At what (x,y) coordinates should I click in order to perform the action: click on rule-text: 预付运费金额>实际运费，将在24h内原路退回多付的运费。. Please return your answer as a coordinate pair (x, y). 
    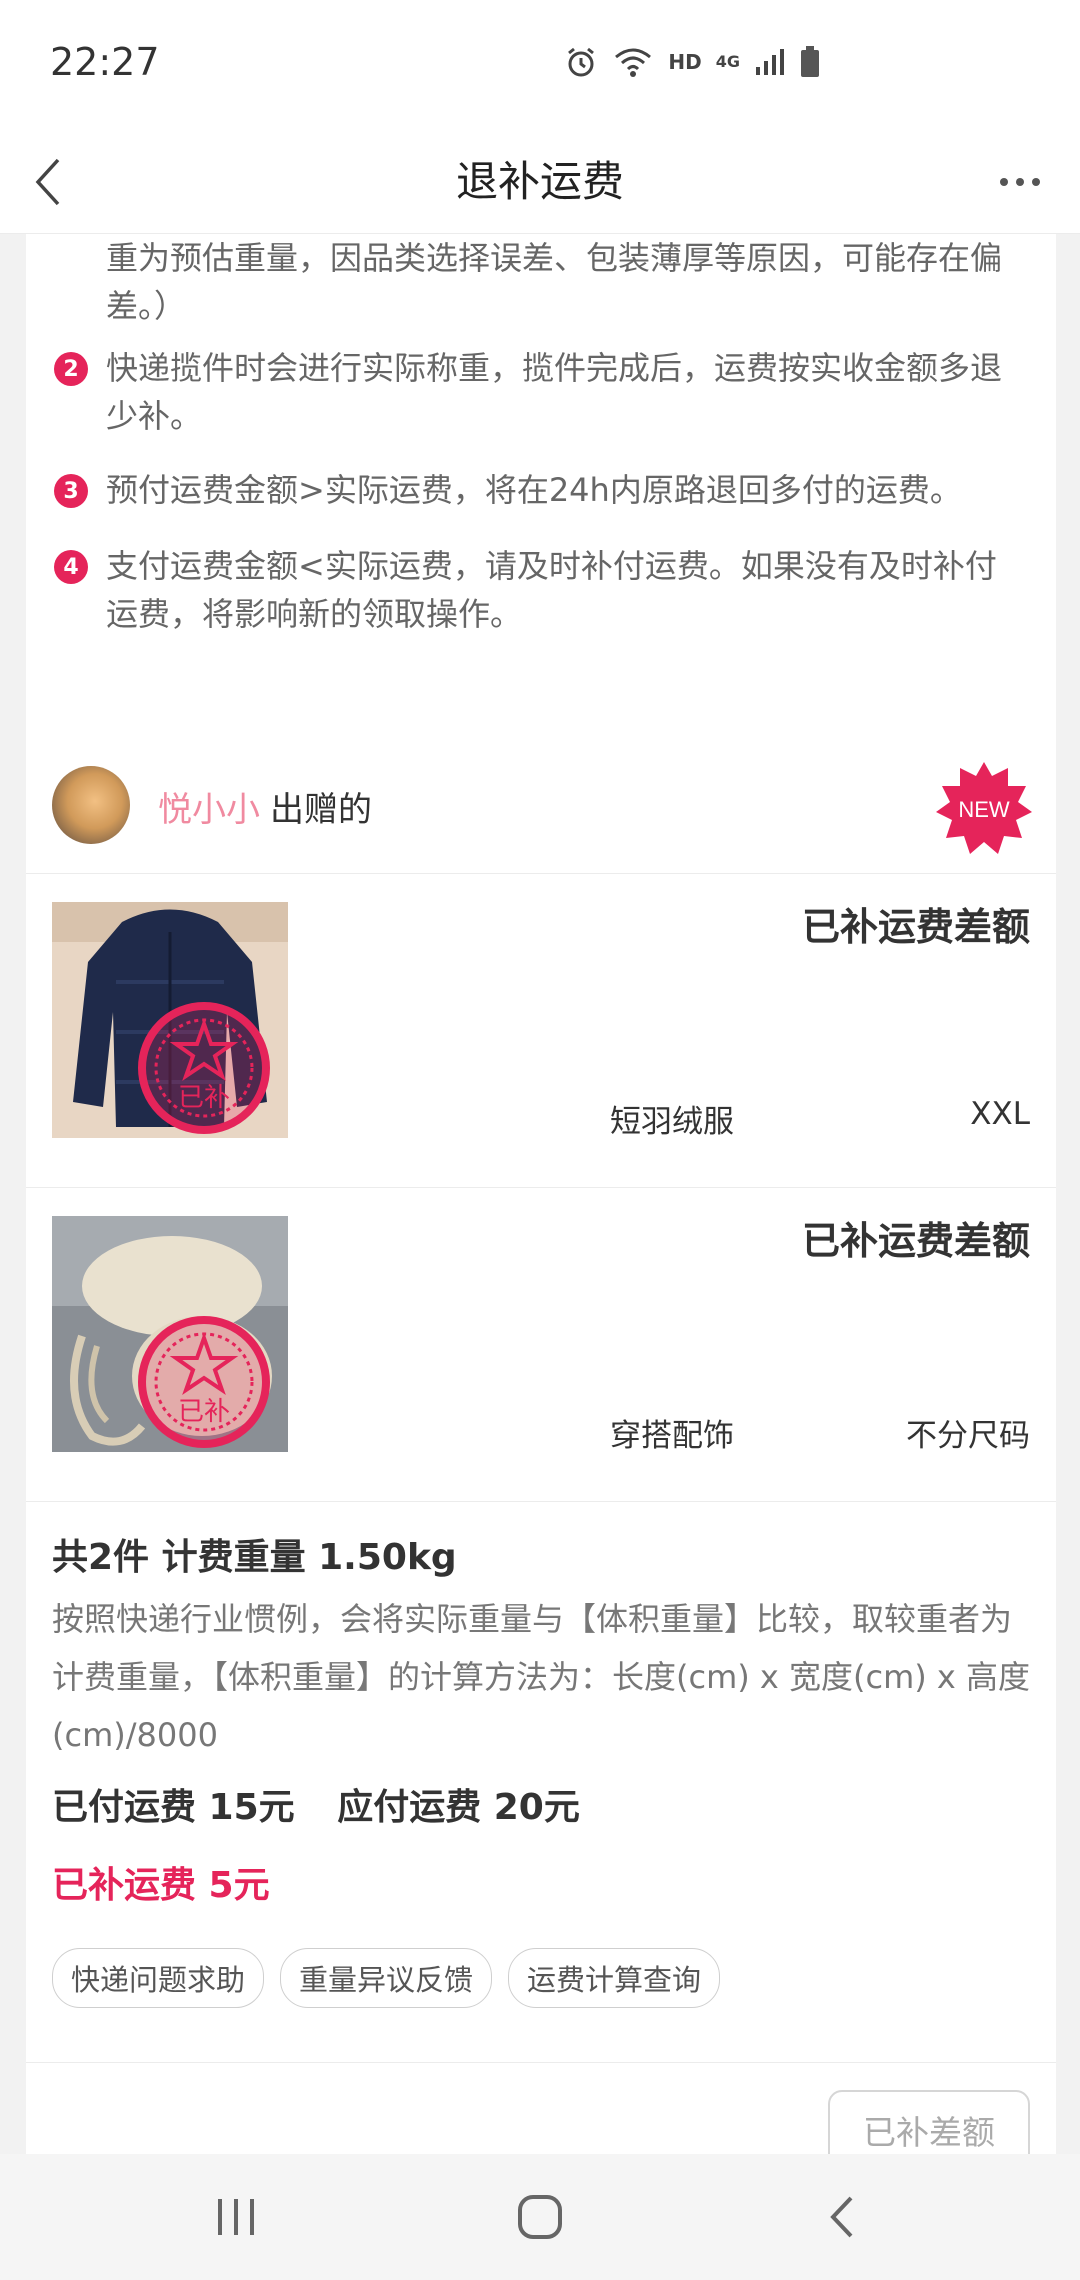
    Looking at the image, I should click on (534, 490).